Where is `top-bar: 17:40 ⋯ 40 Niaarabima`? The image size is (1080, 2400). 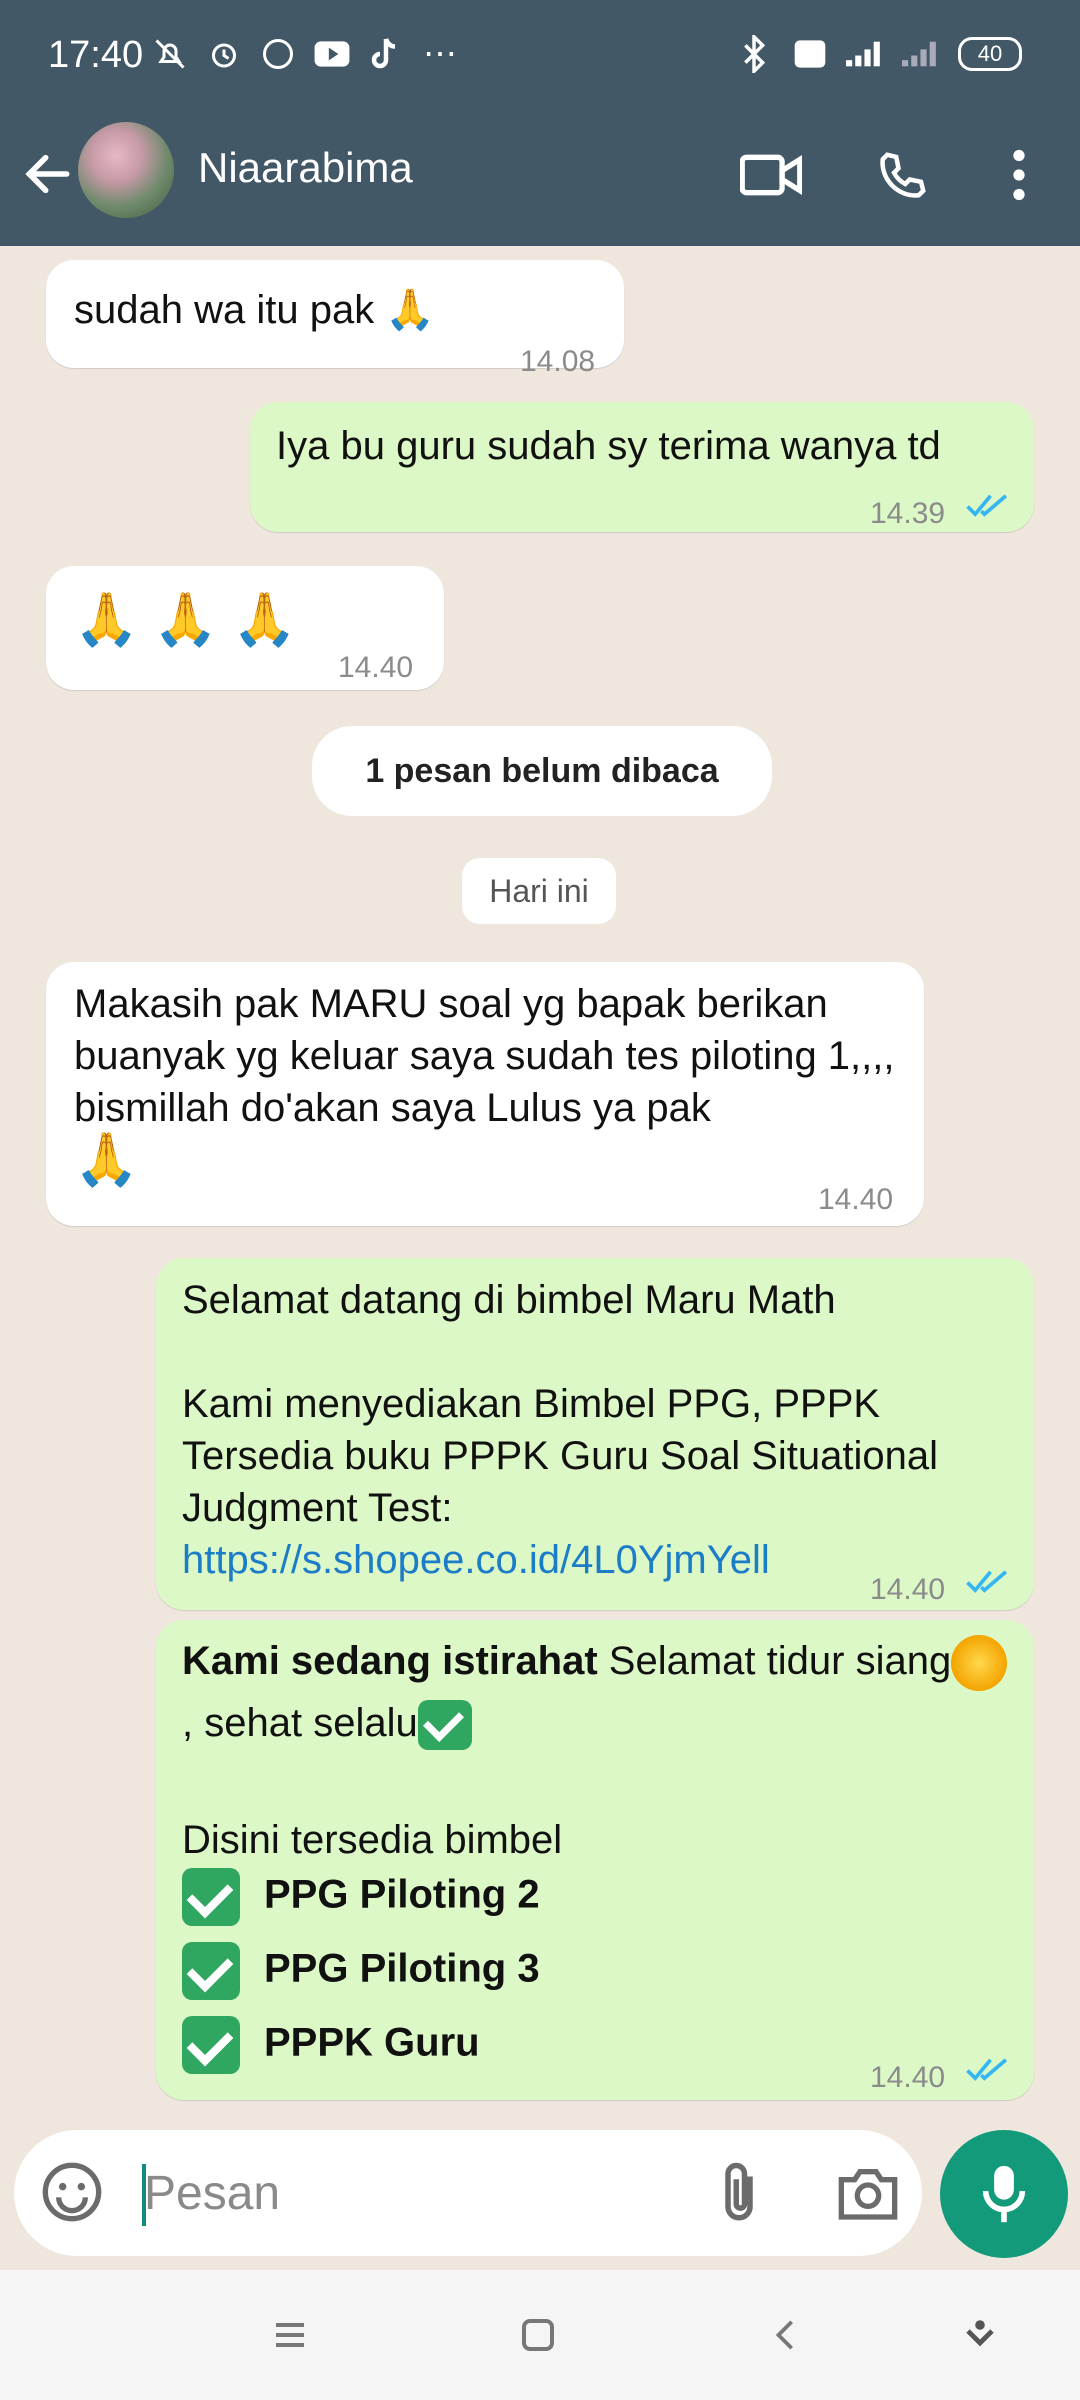 top-bar: 17:40 ⋯ 40 Niaarabima is located at coordinates (540, 123).